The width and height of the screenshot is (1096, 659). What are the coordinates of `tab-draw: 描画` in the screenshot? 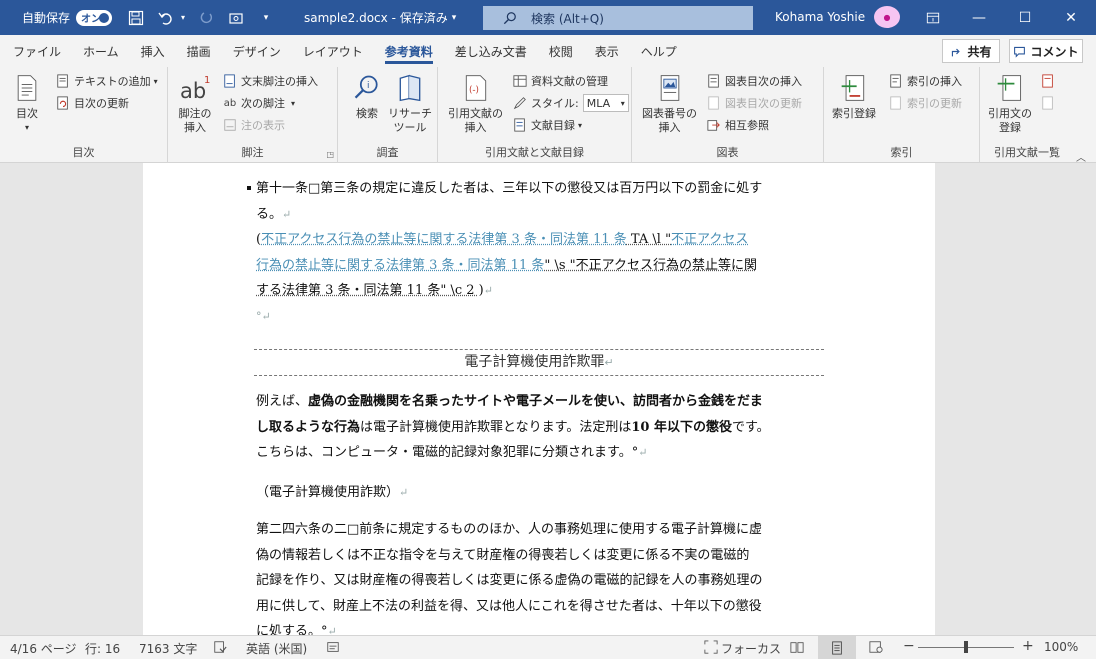 It's located at (199, 51).